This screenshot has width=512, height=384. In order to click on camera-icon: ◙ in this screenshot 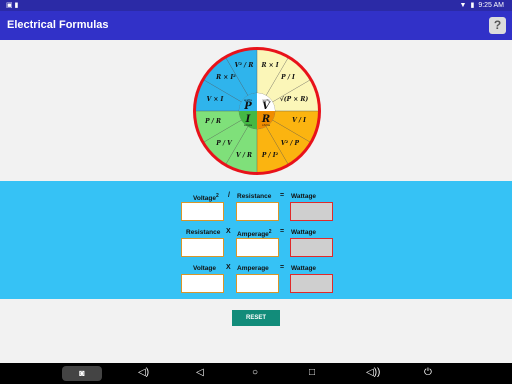, I will do `click(82, 373)`.